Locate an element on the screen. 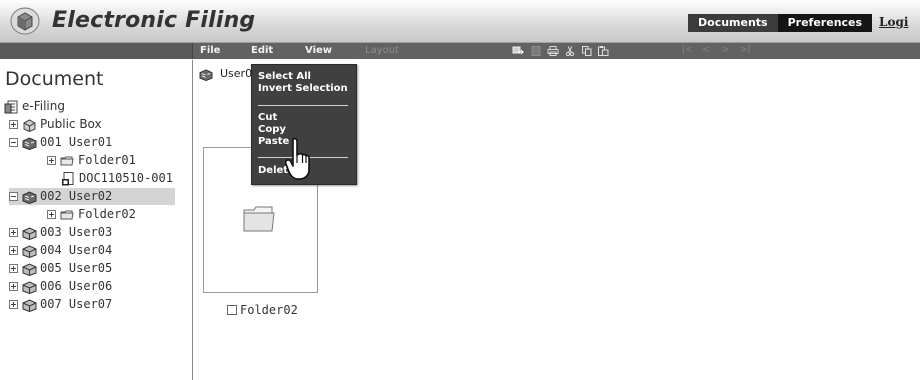  tree-node-label: 001 User01 is located at coordinates (76, 142).